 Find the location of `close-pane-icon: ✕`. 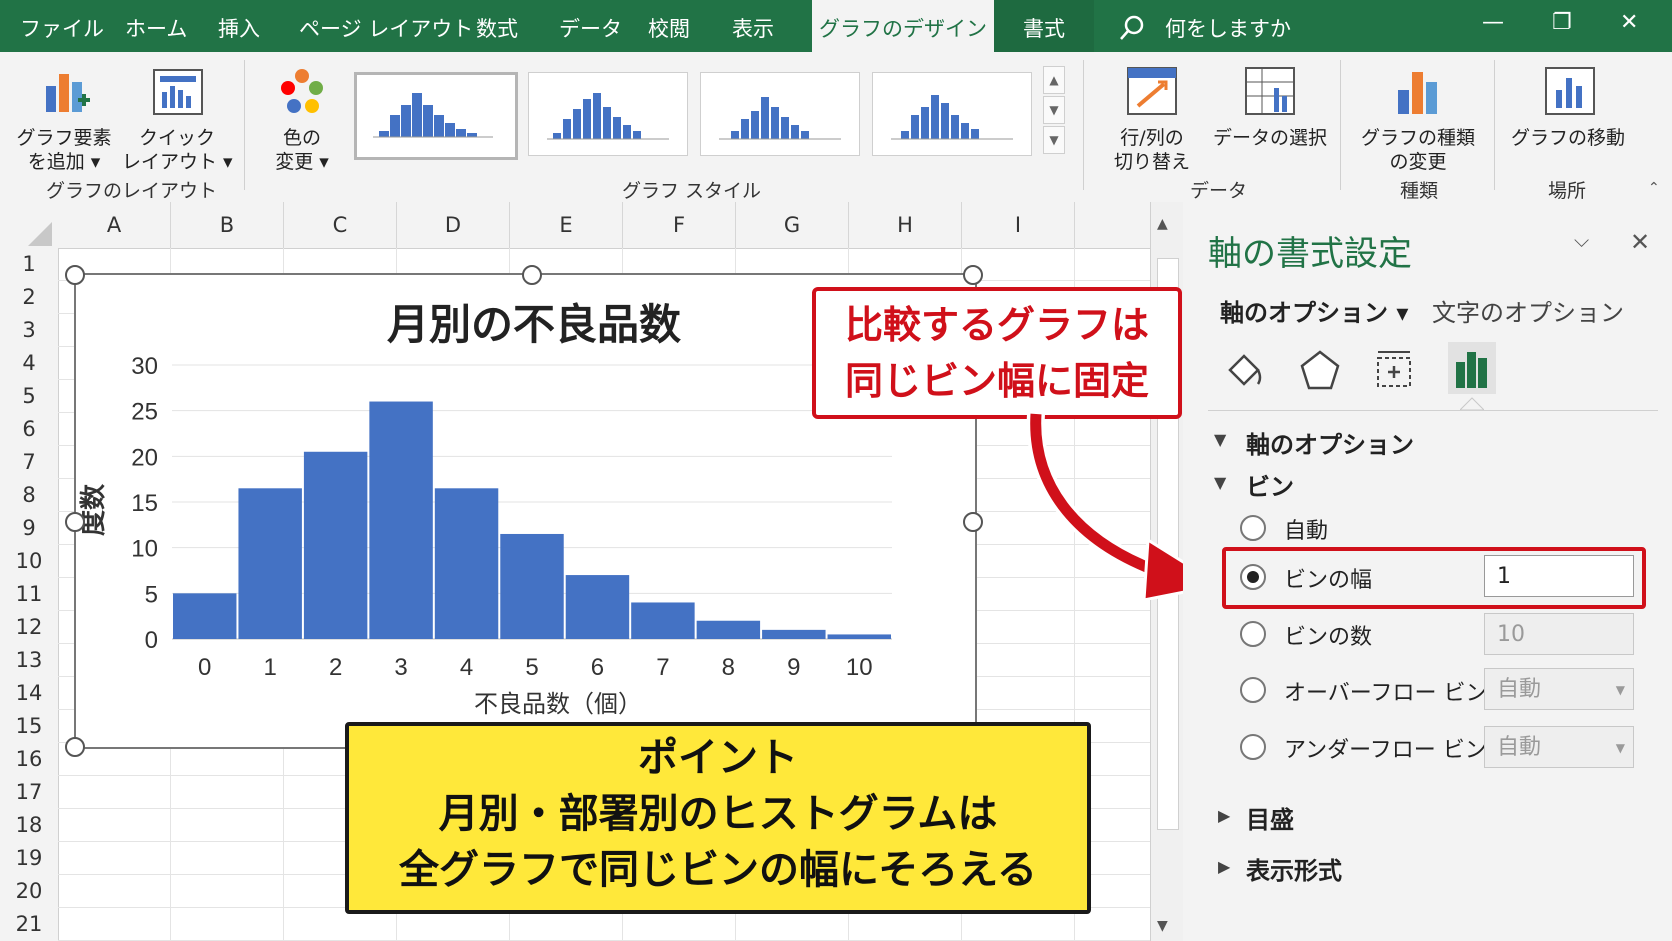

close-pane-icon: ✕ is located at coordinates (1640, 242).